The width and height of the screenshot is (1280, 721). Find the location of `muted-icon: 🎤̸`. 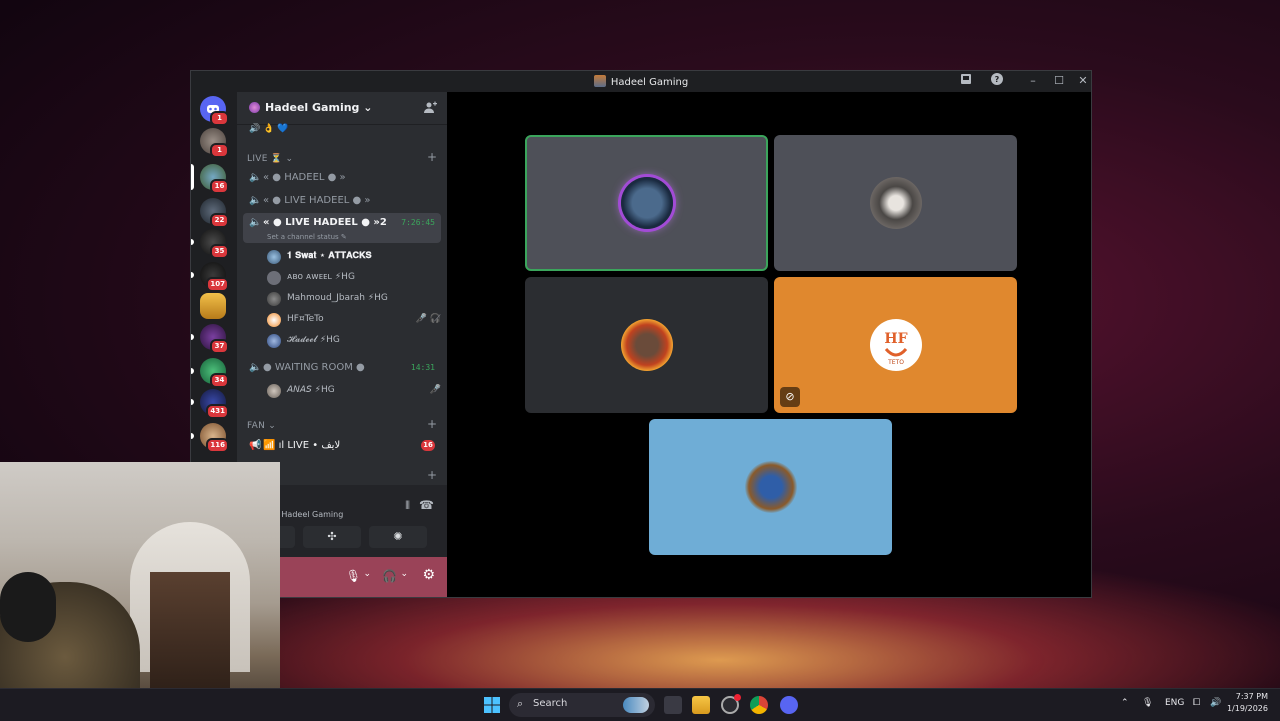

muted-icon: 🎤̸ is located at coordinates (435, 390).